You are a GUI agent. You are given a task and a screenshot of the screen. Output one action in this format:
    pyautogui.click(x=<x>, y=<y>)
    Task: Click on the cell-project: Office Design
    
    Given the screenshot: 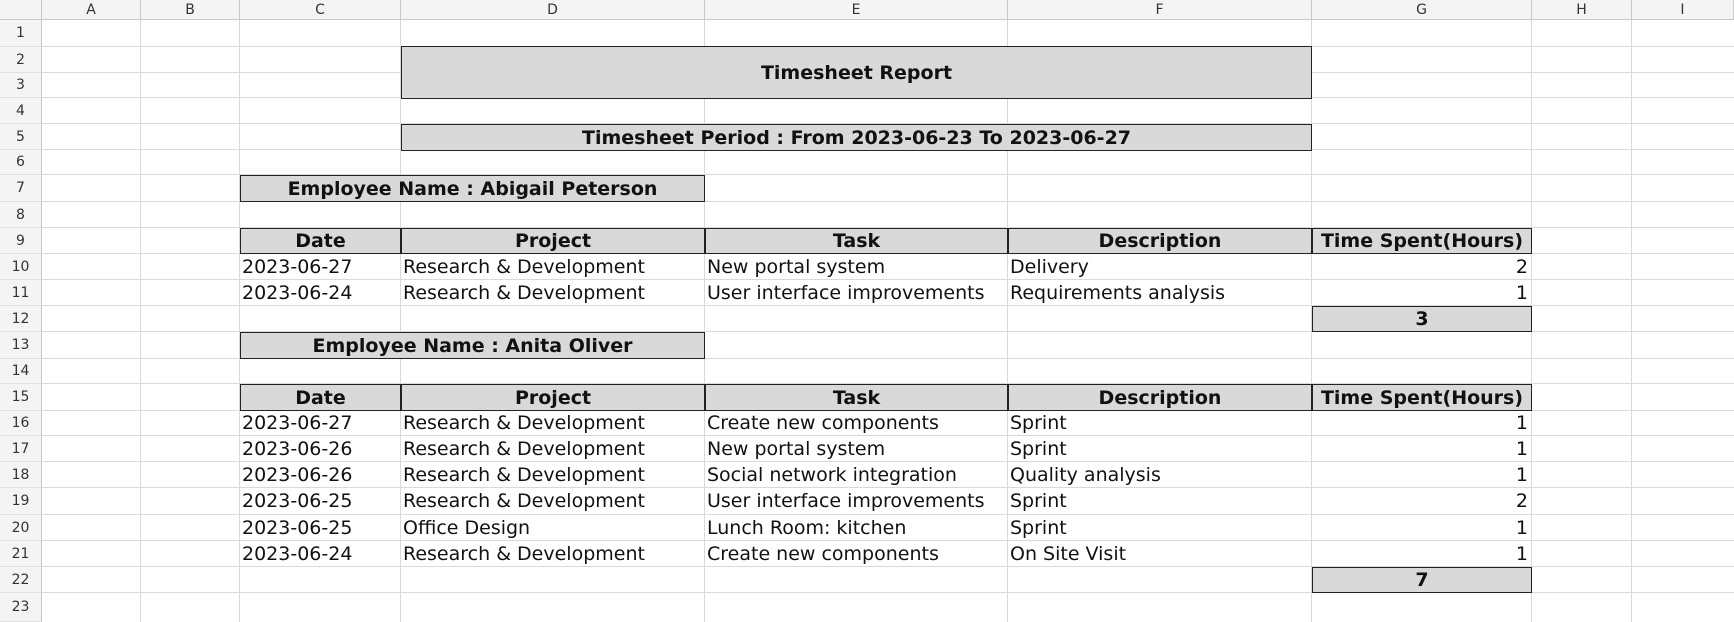 What is the action you would take?
    pyautogui.click(x=552, y=528)
    